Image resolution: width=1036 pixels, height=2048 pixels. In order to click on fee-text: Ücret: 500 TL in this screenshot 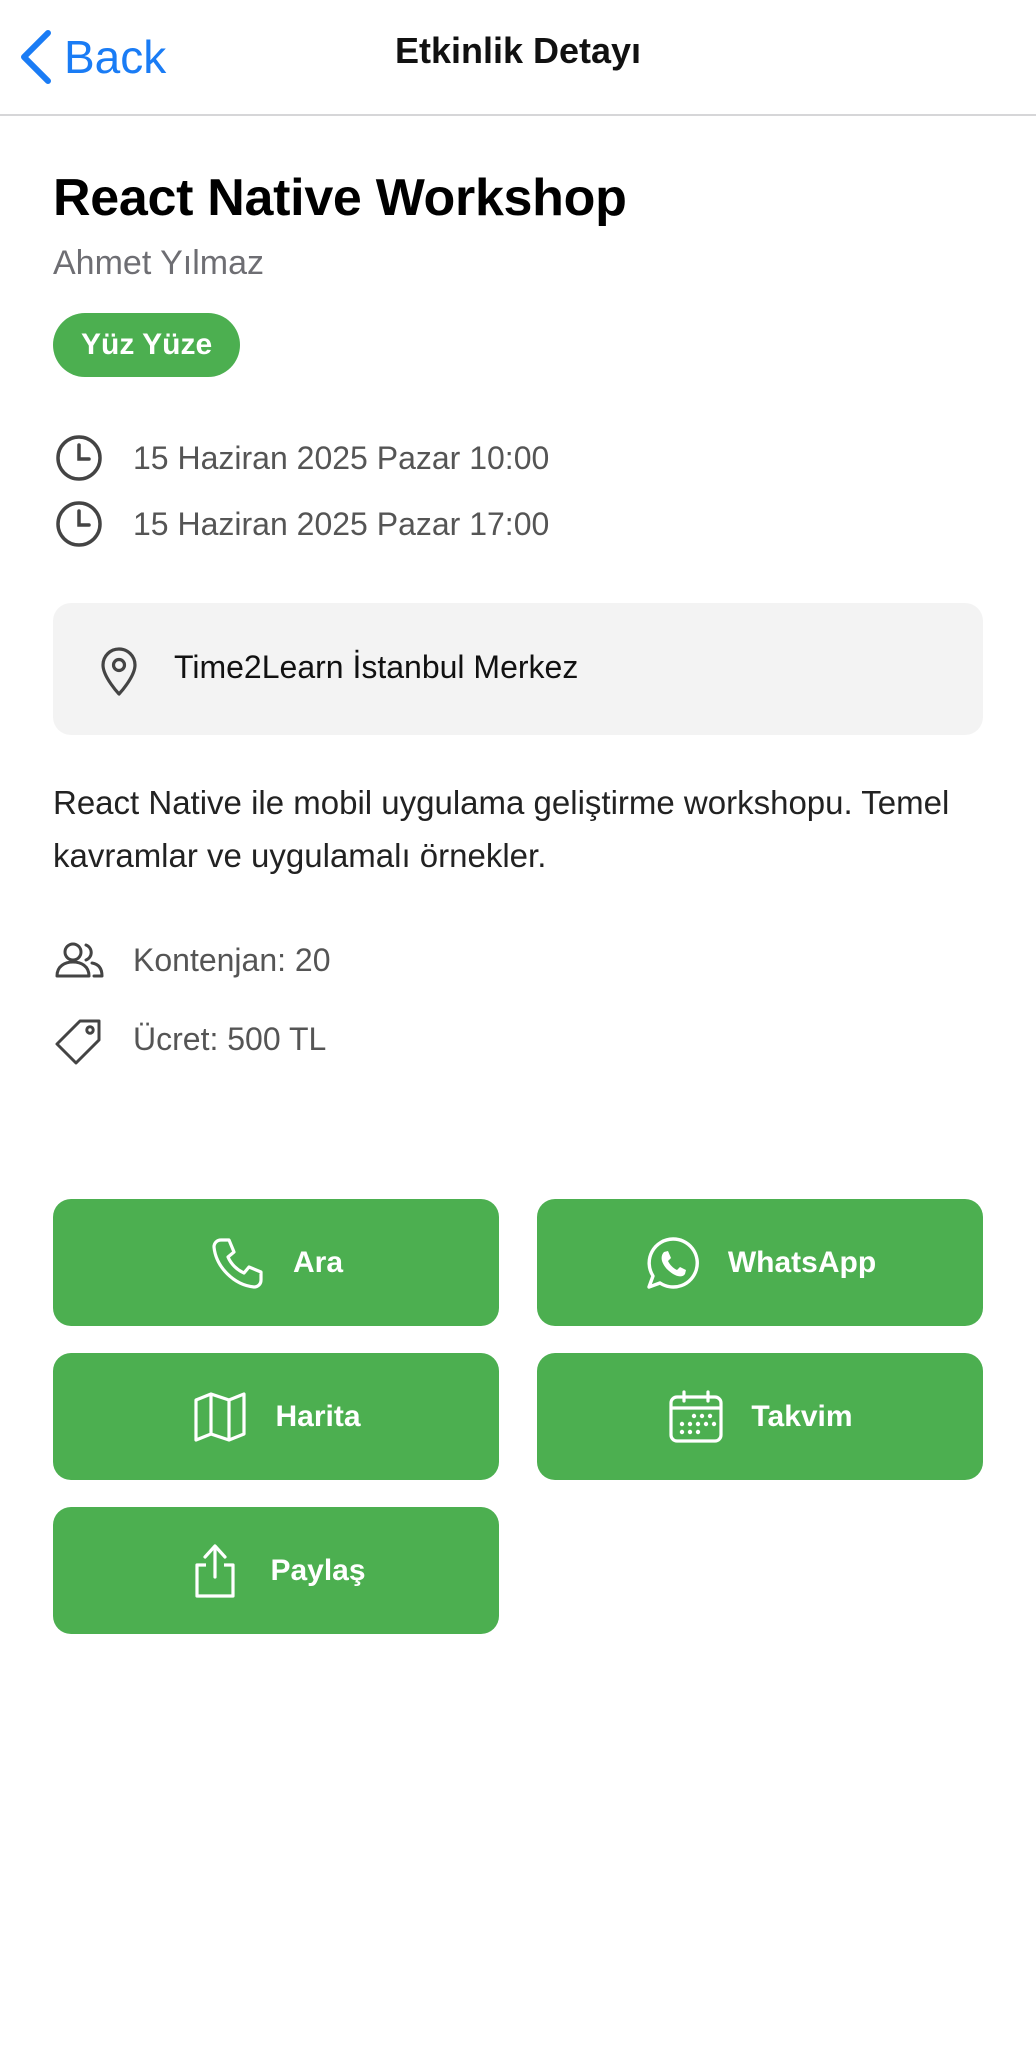, I will do `click(230, 1039)`.